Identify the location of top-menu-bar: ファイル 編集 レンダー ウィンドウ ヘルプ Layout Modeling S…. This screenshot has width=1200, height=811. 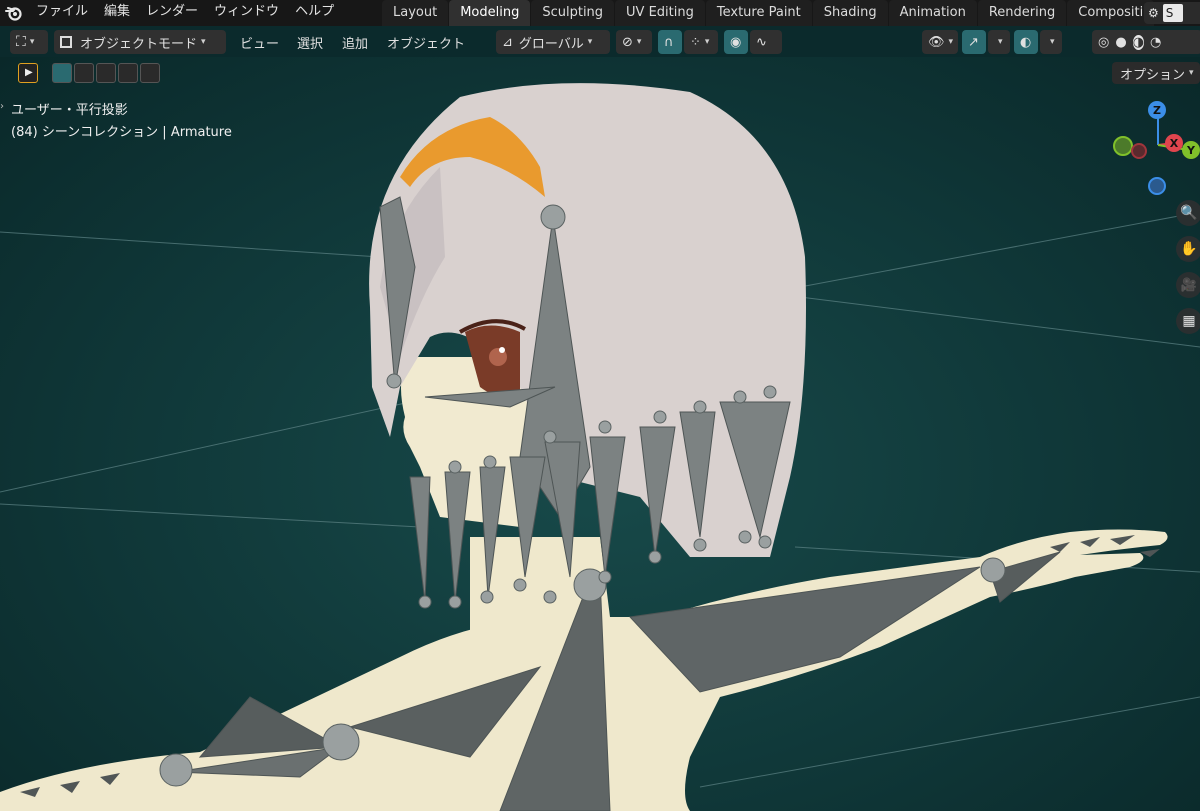
(600, 13).